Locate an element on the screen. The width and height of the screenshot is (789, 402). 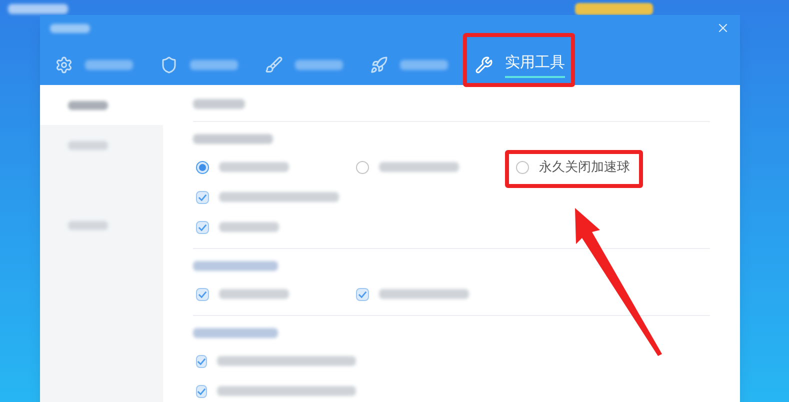
rocket-icon is located at coordinates (379, 65).